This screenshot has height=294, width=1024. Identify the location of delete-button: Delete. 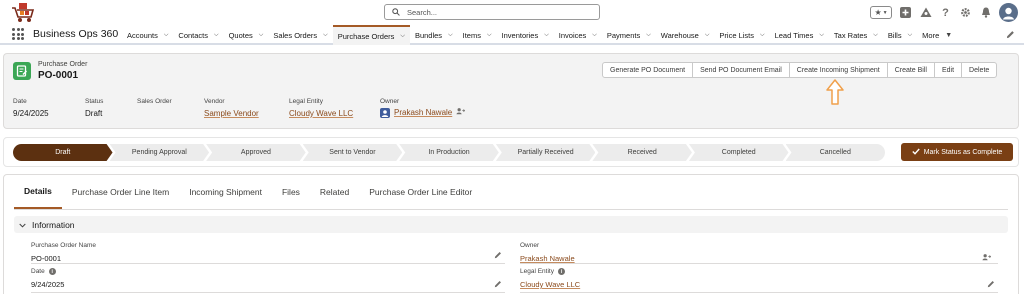
(979, 70).